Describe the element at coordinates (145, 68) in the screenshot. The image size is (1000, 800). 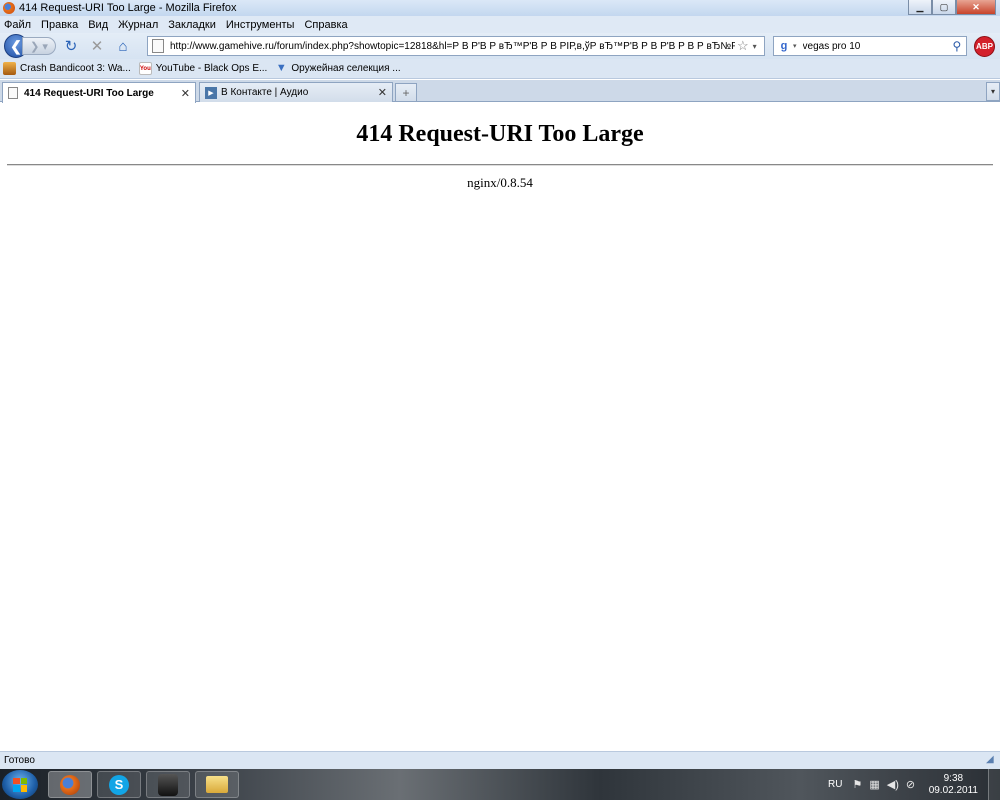
I see `youtube-icon: You` at that location.